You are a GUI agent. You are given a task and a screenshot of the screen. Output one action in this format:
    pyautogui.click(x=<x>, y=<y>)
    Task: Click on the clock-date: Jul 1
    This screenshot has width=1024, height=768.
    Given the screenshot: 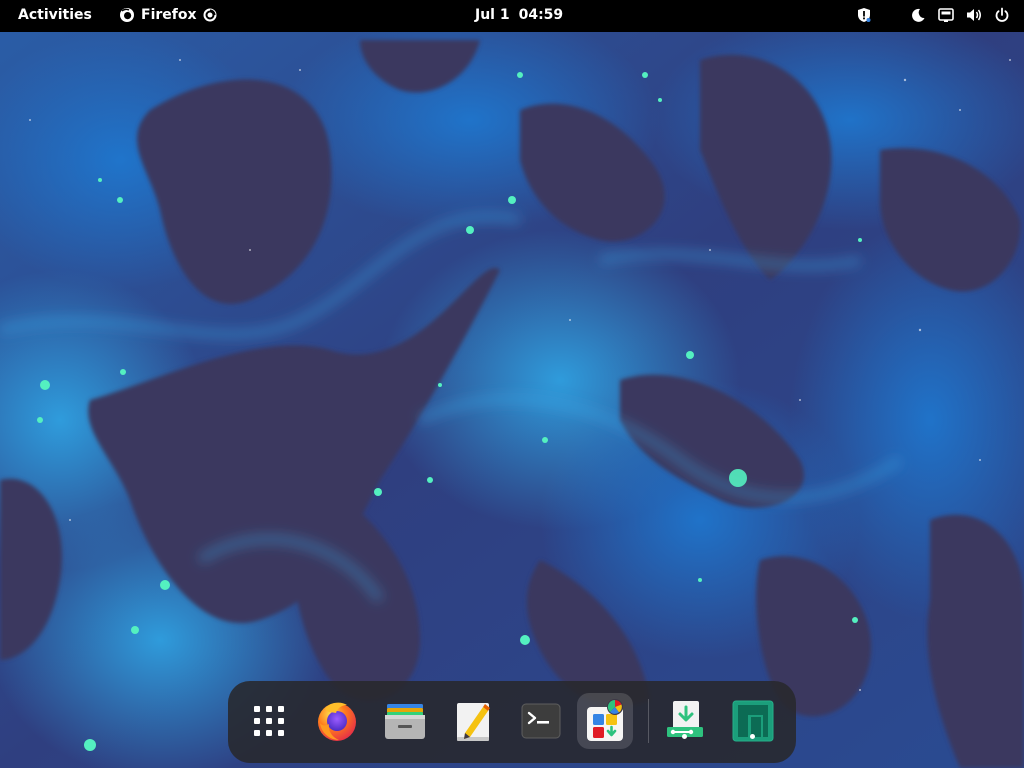 What is the action you would take?
    pyautogui.click(x=492, y=15)
    